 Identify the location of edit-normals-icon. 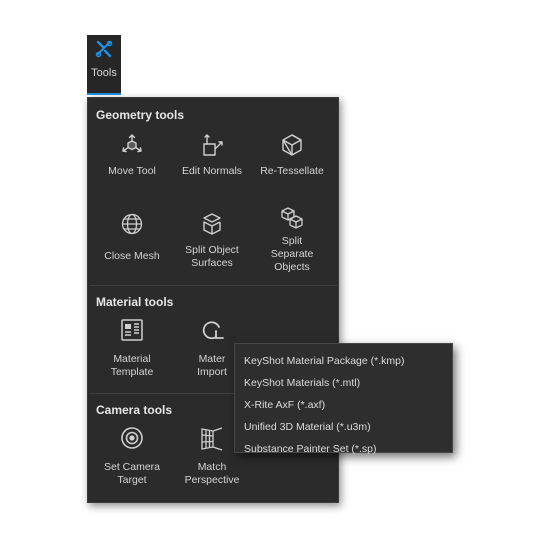
(212, 145).